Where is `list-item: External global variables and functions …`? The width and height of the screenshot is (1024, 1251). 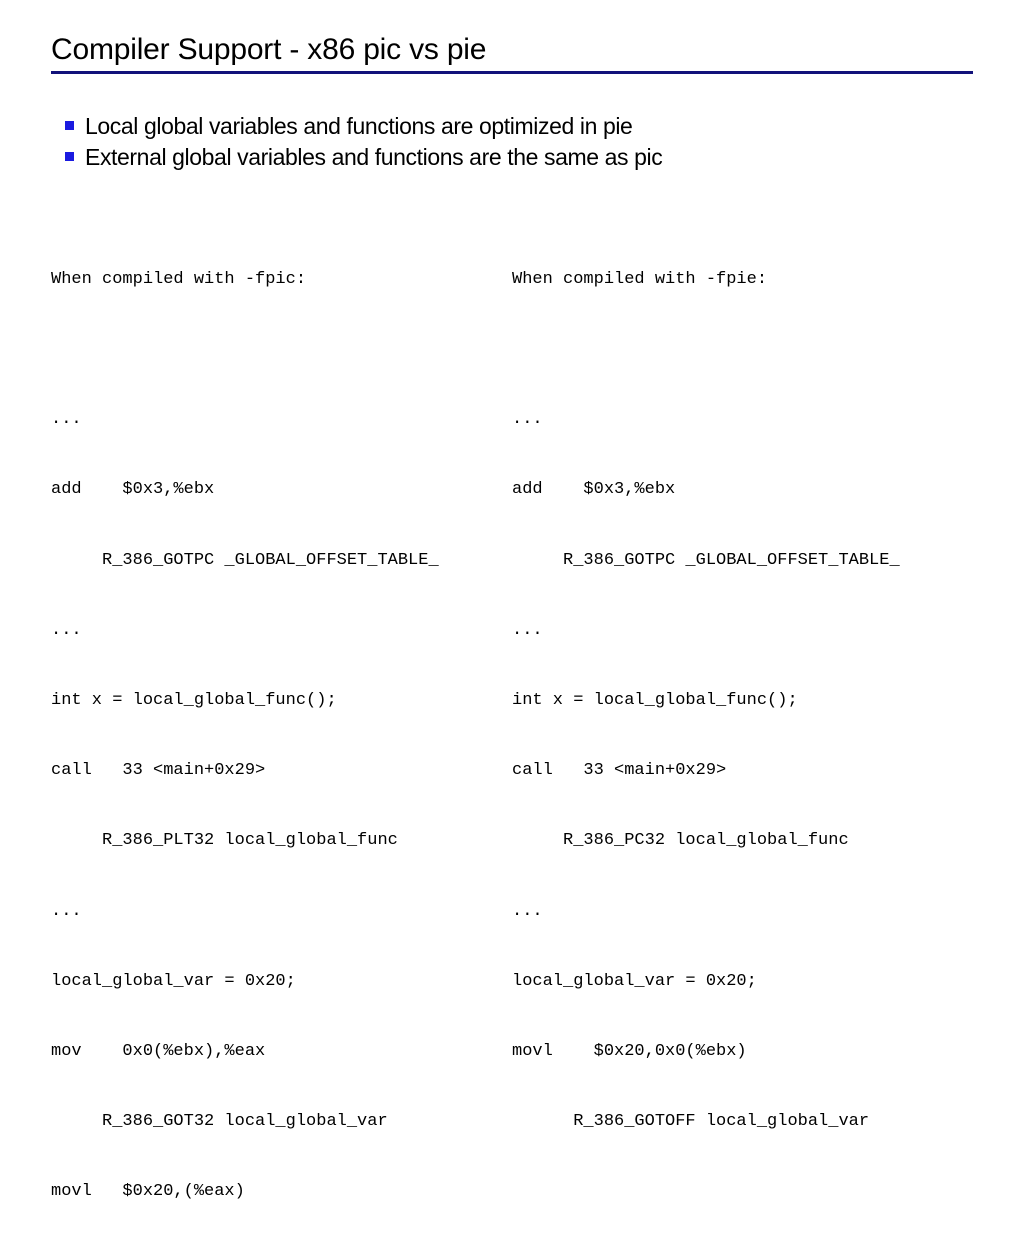 list-item: External global variables and functions … is located at coordinates (515, 158).